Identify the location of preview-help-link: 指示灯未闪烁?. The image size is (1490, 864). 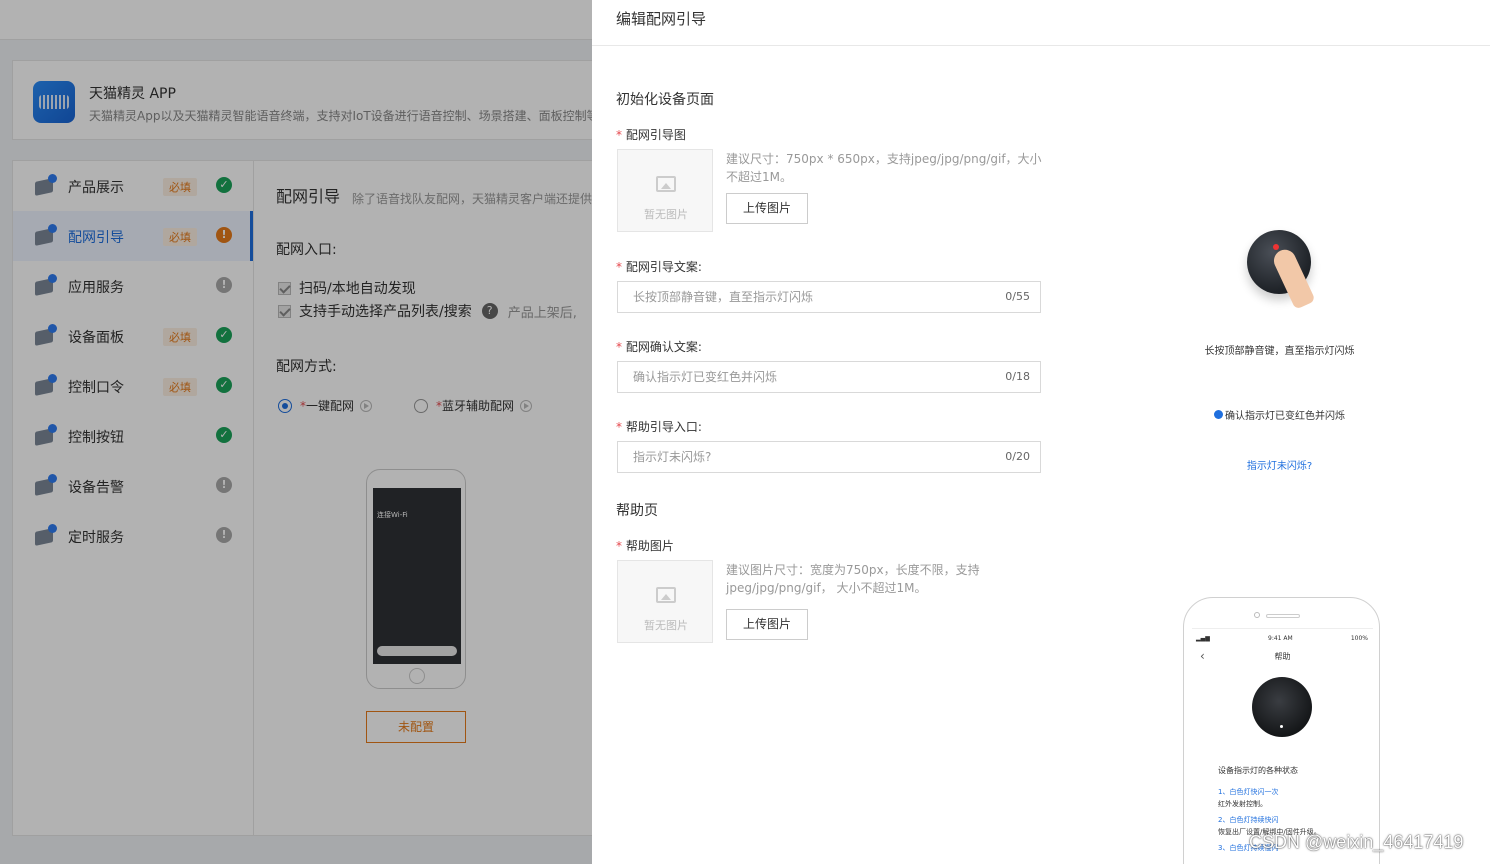
(1279, 466).